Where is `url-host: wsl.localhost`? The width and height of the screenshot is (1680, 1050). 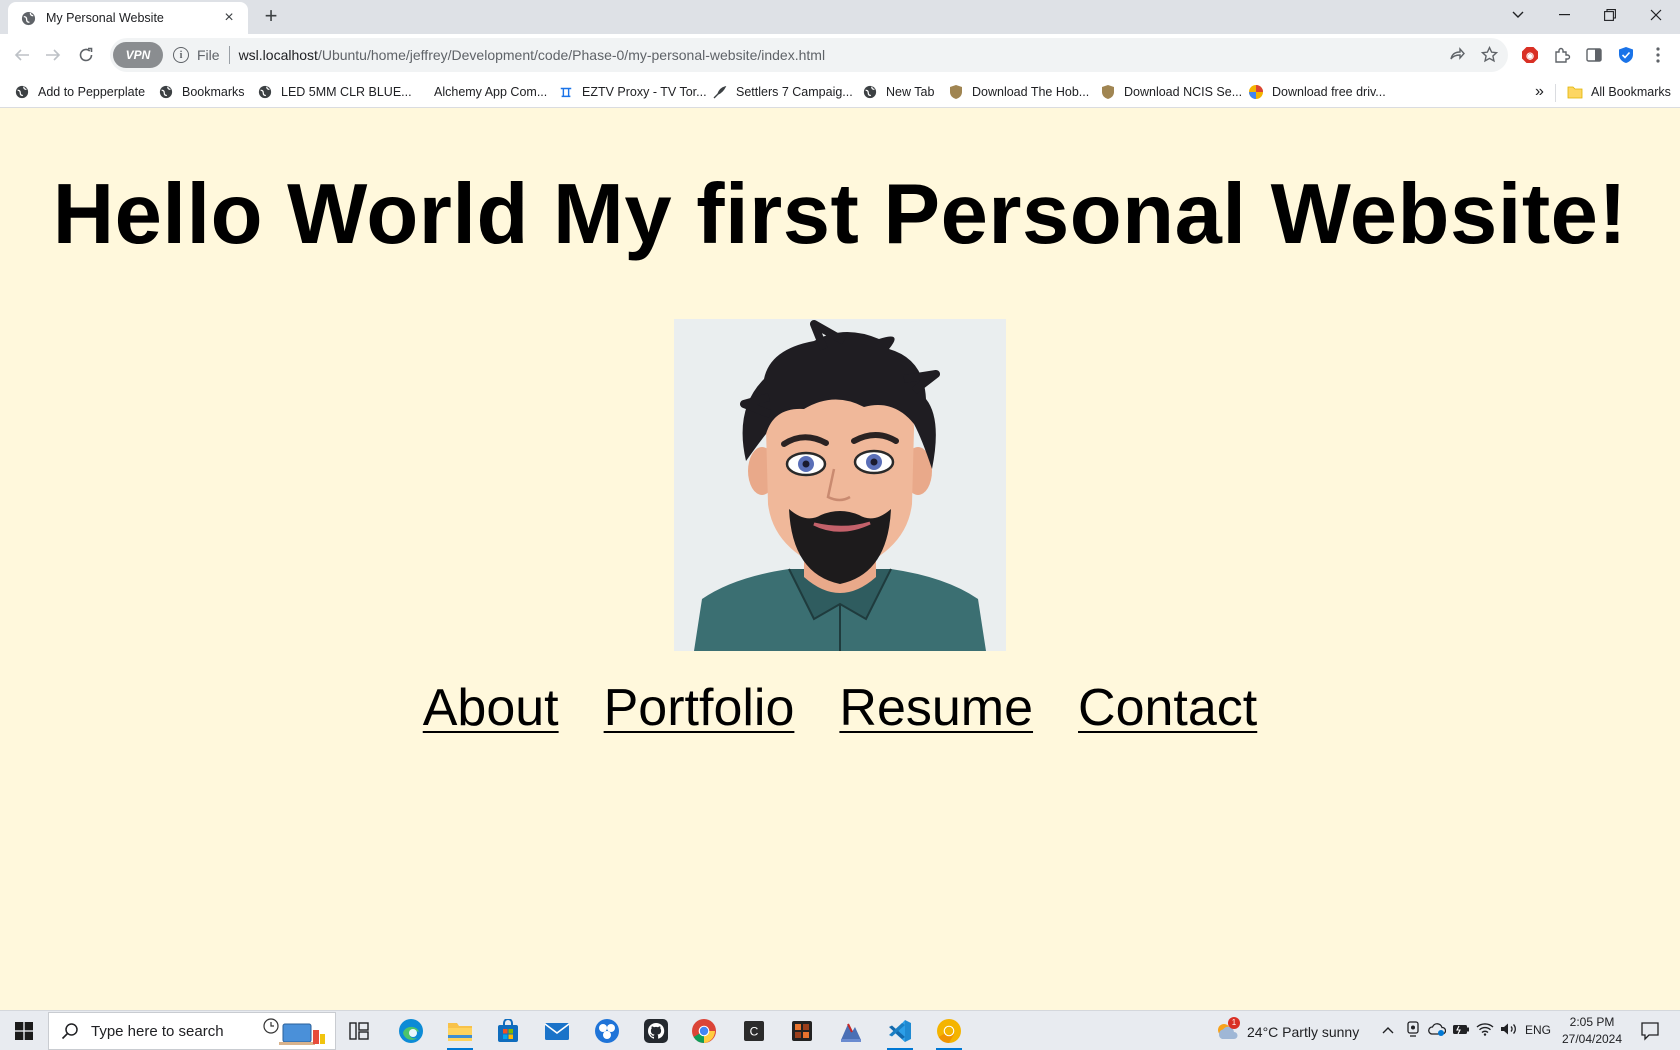
url-host: wsl.localhost is located at coordinates (278, 55).